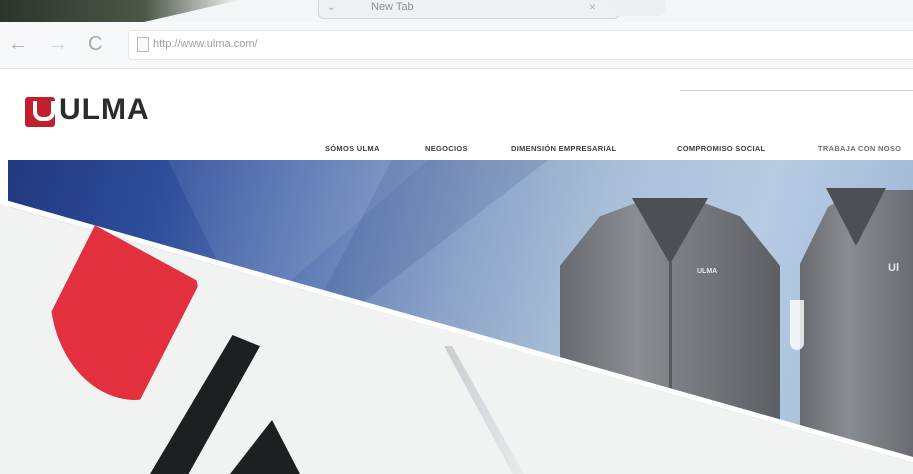  What do you see at coordinates (640, 8) in the screenshot?
I see `new-tab-button` at bounding box center [640, 8].